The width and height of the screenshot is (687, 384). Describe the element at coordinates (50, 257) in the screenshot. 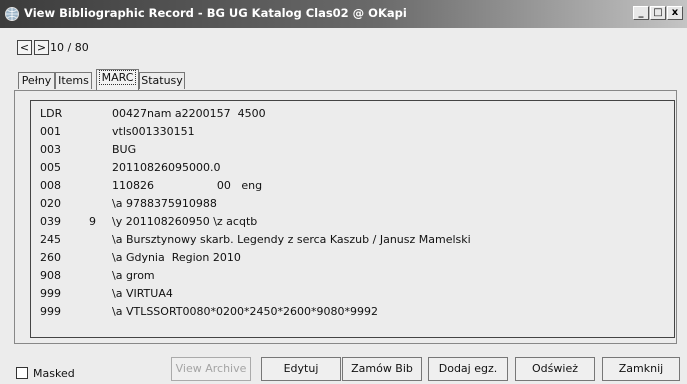

I see `marc-tag: 260` at that location.